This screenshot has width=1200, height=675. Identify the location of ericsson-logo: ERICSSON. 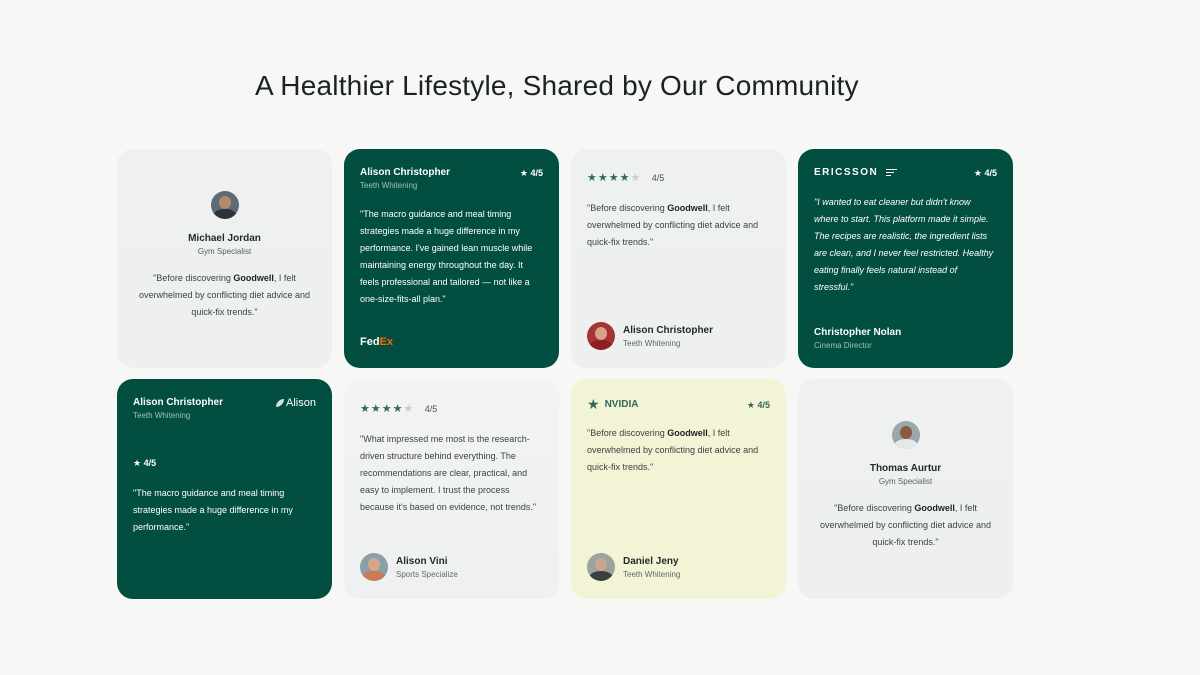
(905, 172).